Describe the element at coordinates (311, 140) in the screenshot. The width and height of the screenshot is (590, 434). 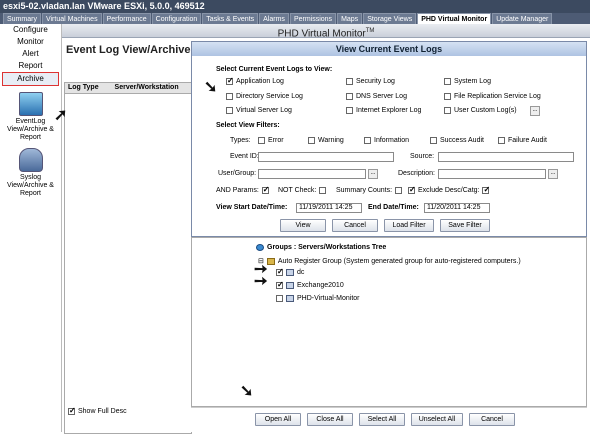
I see `type-warning-checkbox` at that location.